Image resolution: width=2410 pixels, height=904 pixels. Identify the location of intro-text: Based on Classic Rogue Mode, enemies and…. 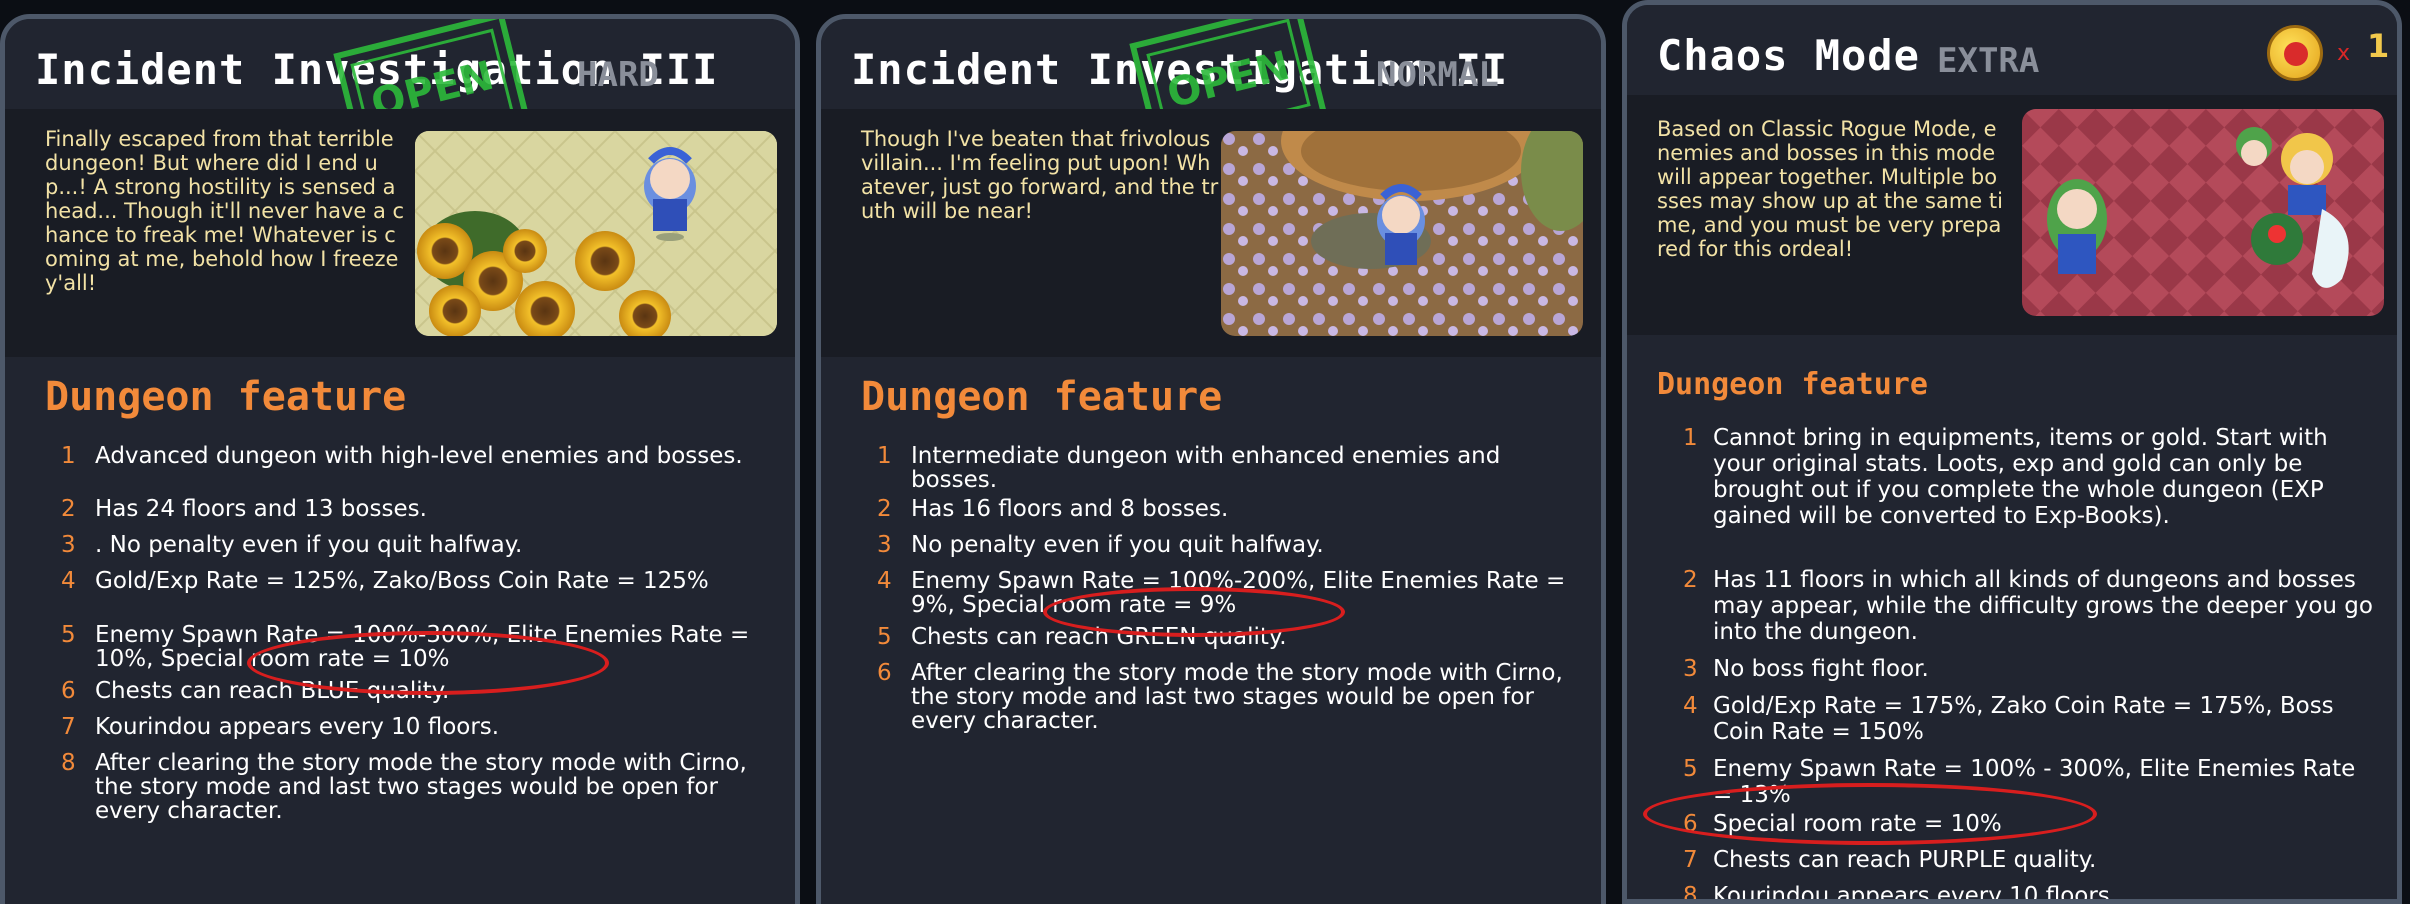
(1830, 189).